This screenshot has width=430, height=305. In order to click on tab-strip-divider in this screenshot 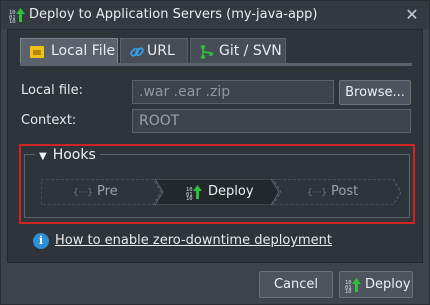, I will do `click(216, 64)`.